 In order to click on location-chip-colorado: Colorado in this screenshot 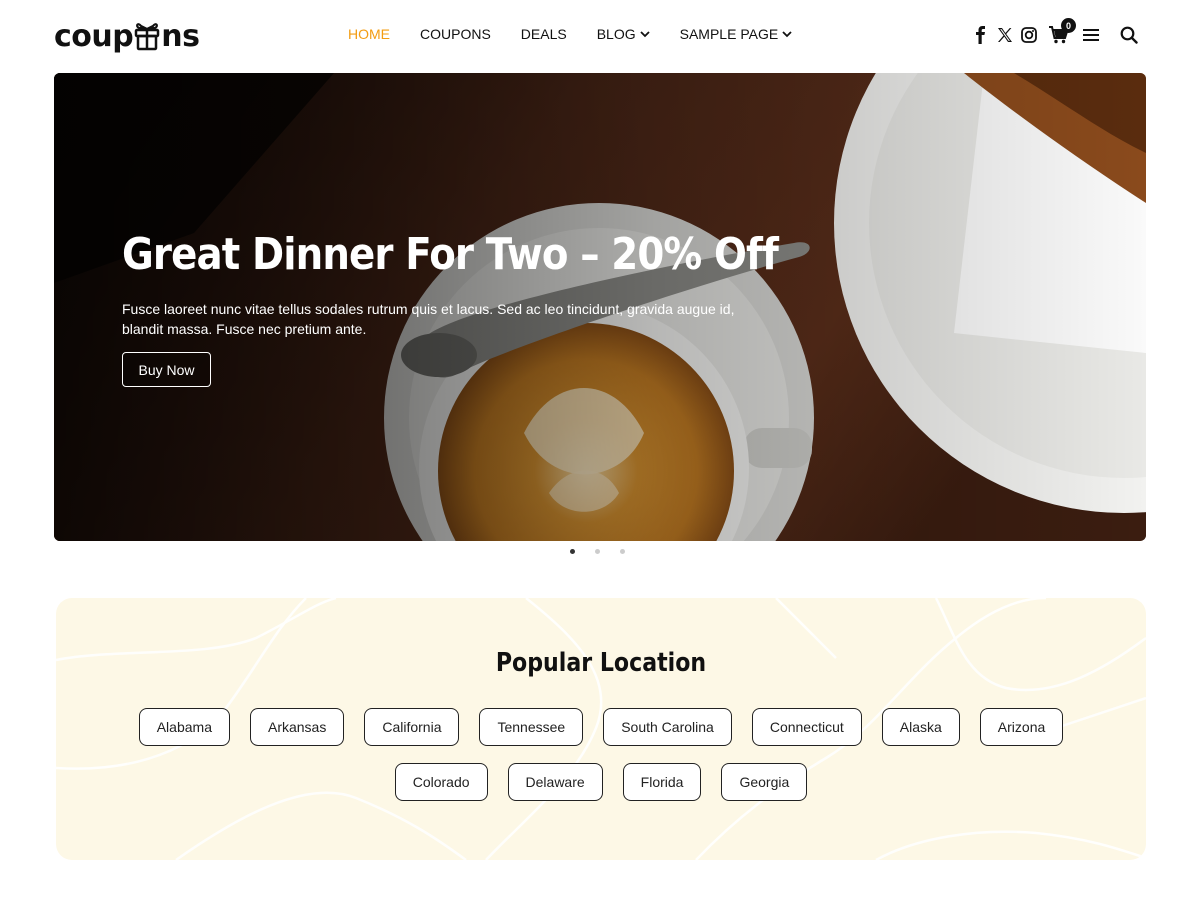, I will do `click(441, 782)`.